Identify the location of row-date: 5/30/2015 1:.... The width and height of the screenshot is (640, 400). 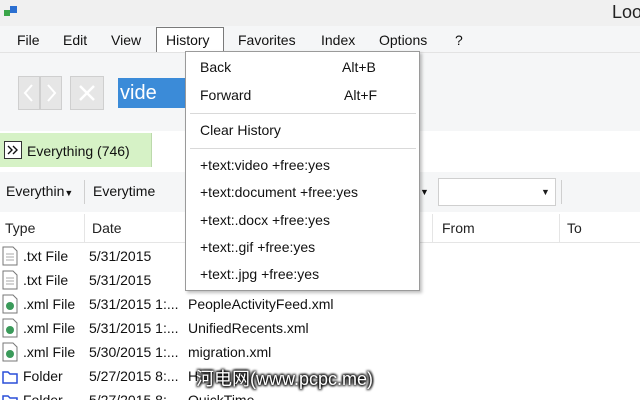
(134, 352).